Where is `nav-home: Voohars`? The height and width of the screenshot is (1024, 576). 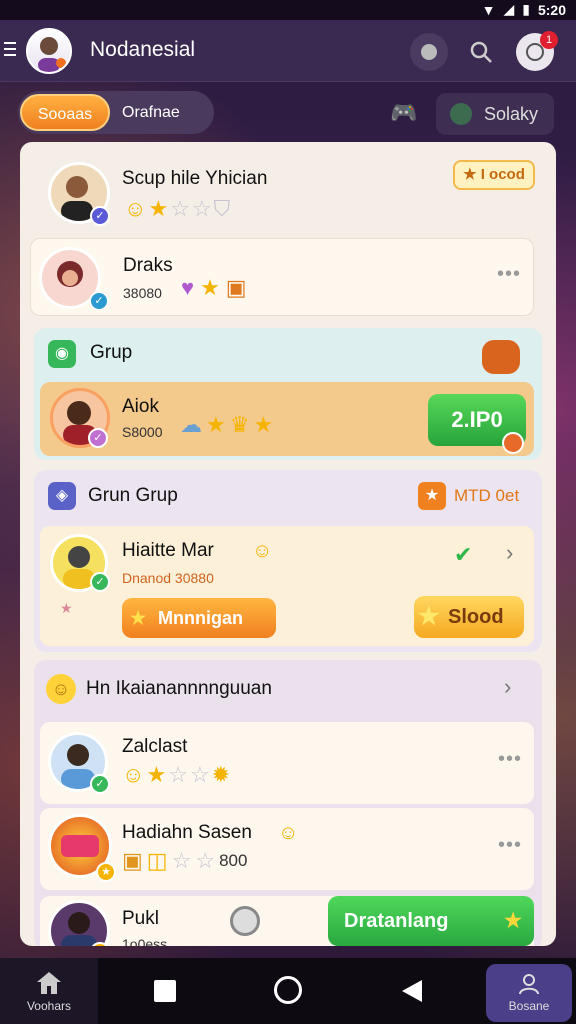
nav-home: Voohars is located at coordinates (49, 991).